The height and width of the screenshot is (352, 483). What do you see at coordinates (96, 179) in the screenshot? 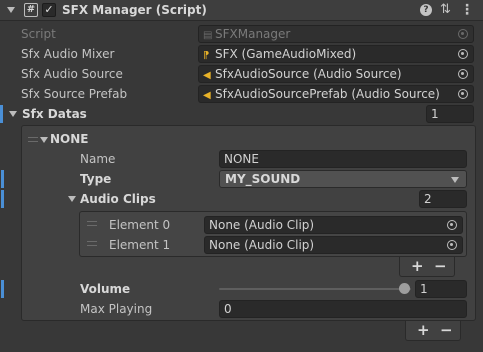
I see `type-label: Type` at bounding box center [96, 179].